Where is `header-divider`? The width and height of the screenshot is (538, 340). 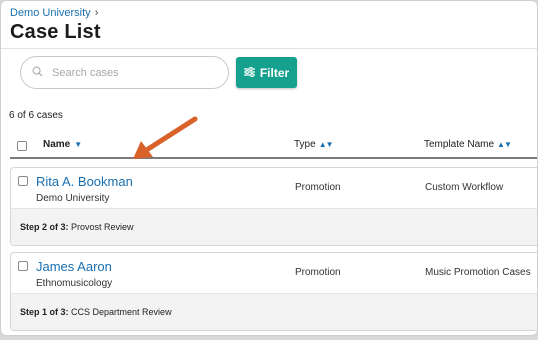
header-divider is located at coordinates (269, 48).